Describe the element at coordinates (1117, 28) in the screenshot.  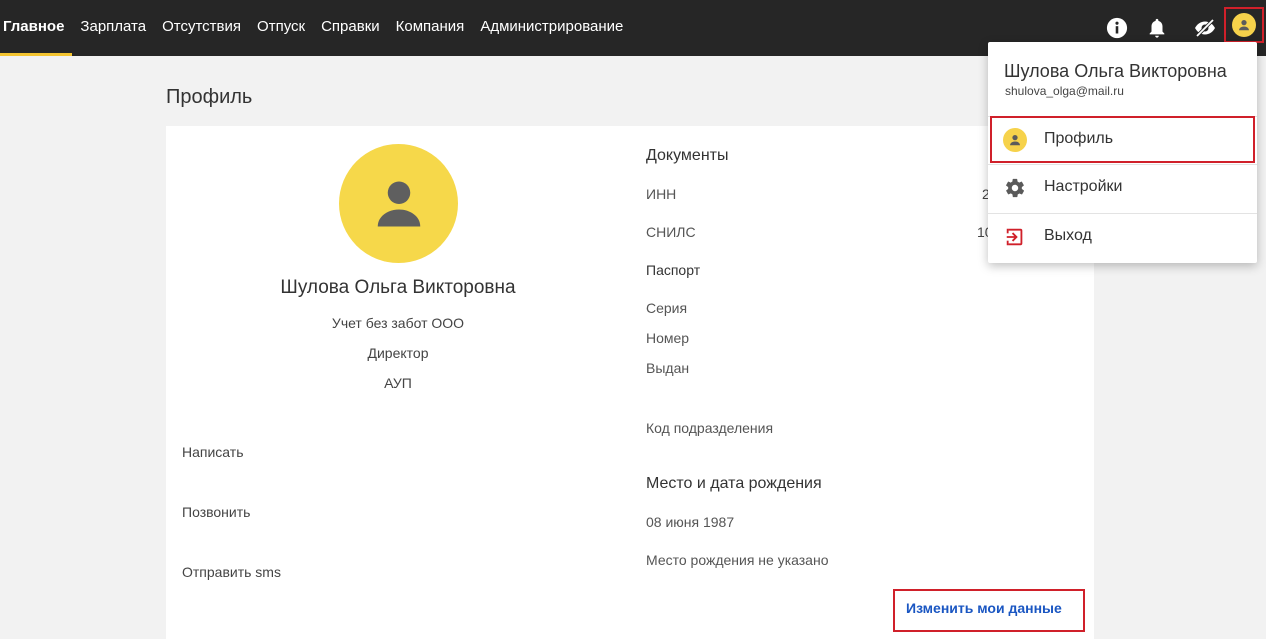
I see `info-icon` at that location.